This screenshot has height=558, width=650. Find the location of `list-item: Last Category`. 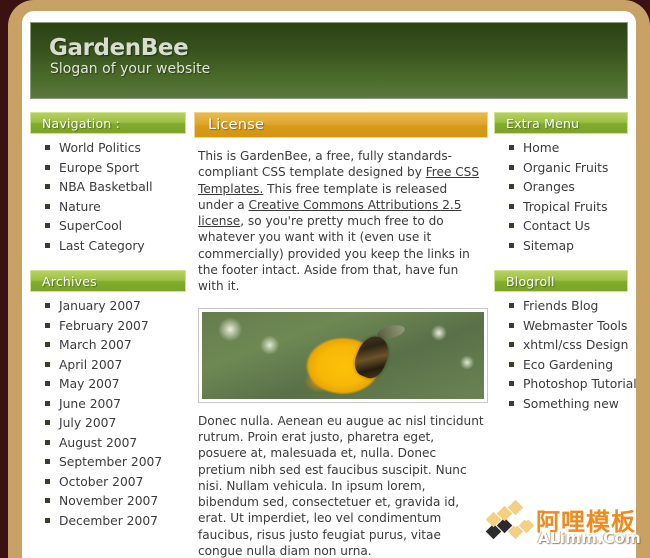

list-item: Last Category is located at coordinates (115, 246).